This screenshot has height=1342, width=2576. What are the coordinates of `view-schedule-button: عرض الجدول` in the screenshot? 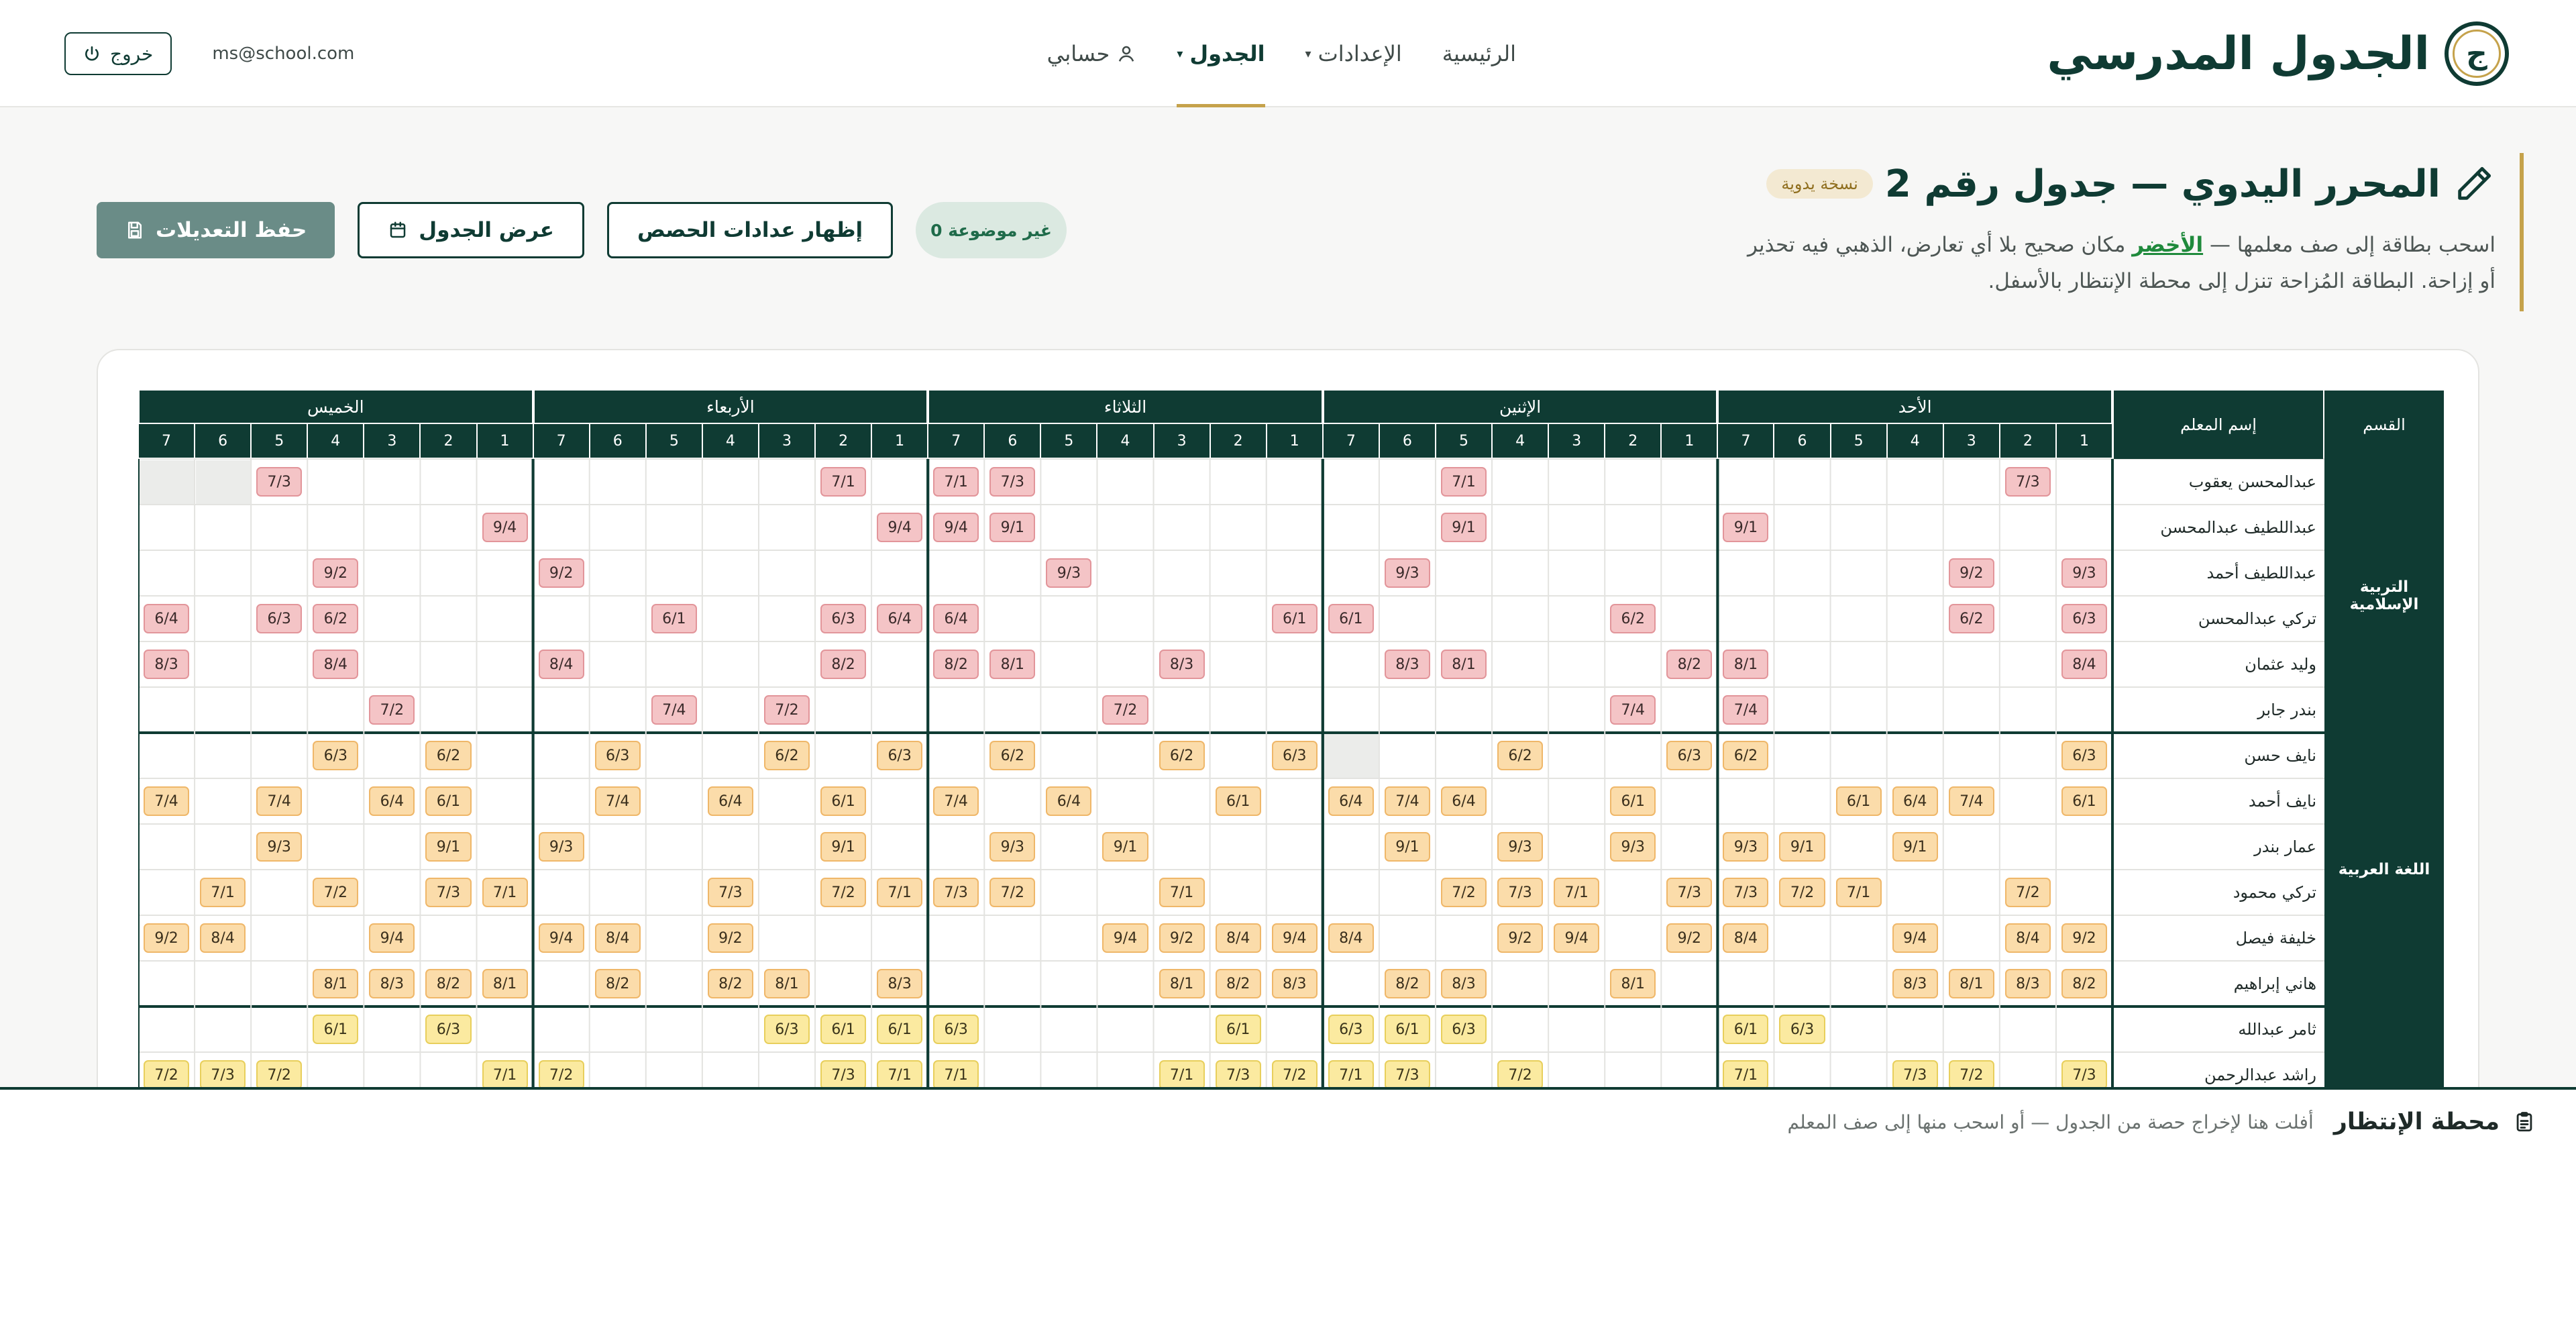 It's located at (471, 230).